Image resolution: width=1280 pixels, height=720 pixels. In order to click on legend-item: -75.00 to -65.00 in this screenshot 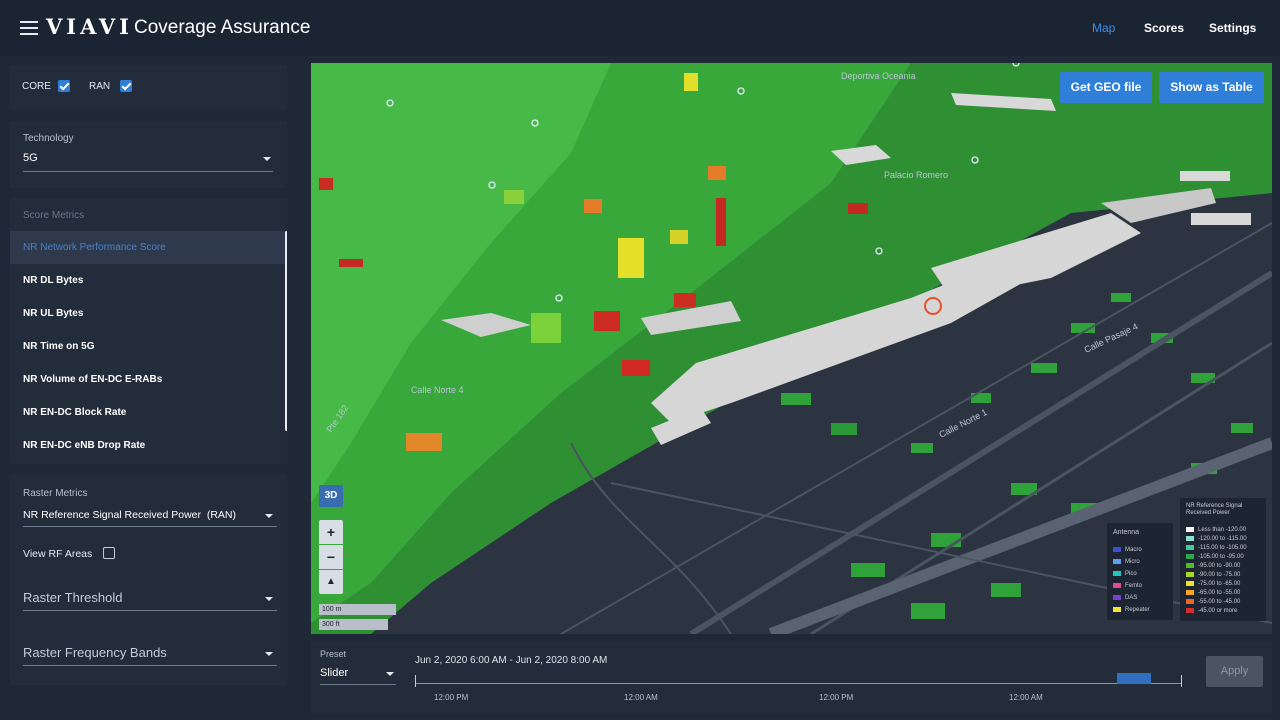, I will do `click(1213, 584)`.